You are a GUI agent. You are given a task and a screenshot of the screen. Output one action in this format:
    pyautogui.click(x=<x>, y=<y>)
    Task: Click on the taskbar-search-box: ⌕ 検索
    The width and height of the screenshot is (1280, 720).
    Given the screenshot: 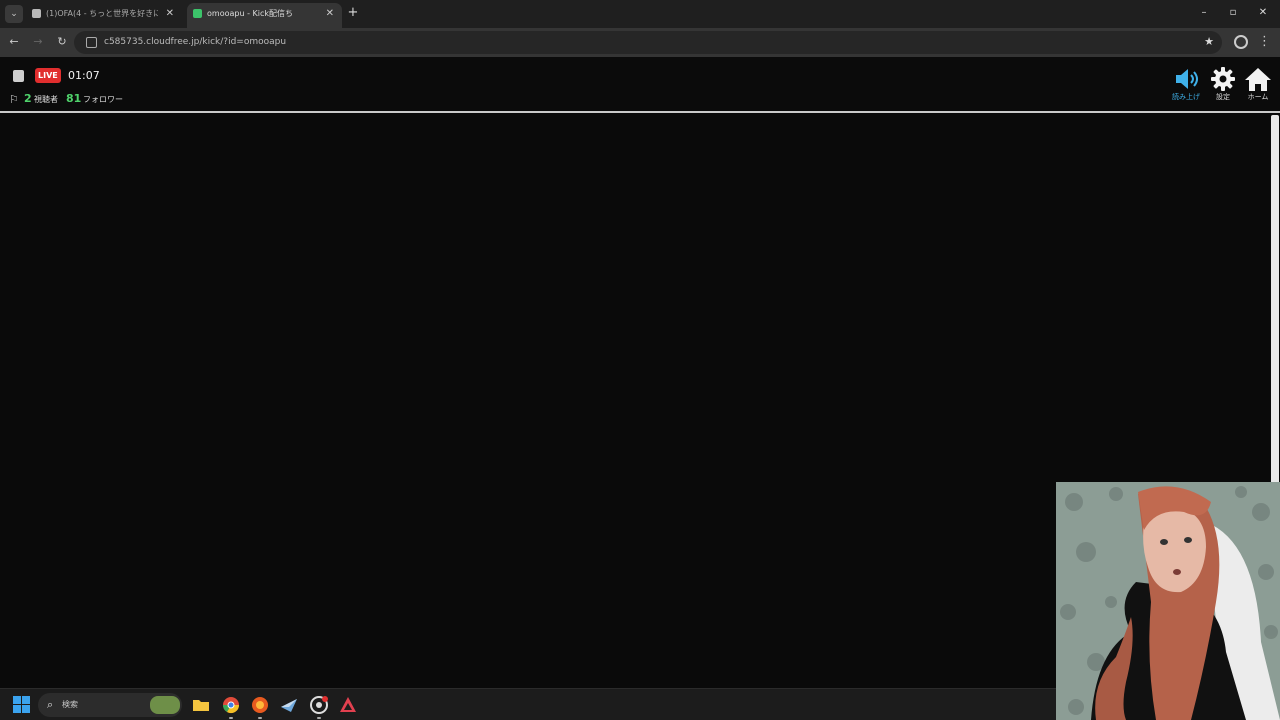 What is the action you would take?
    pyautogui.click(x=110, y=705)
    